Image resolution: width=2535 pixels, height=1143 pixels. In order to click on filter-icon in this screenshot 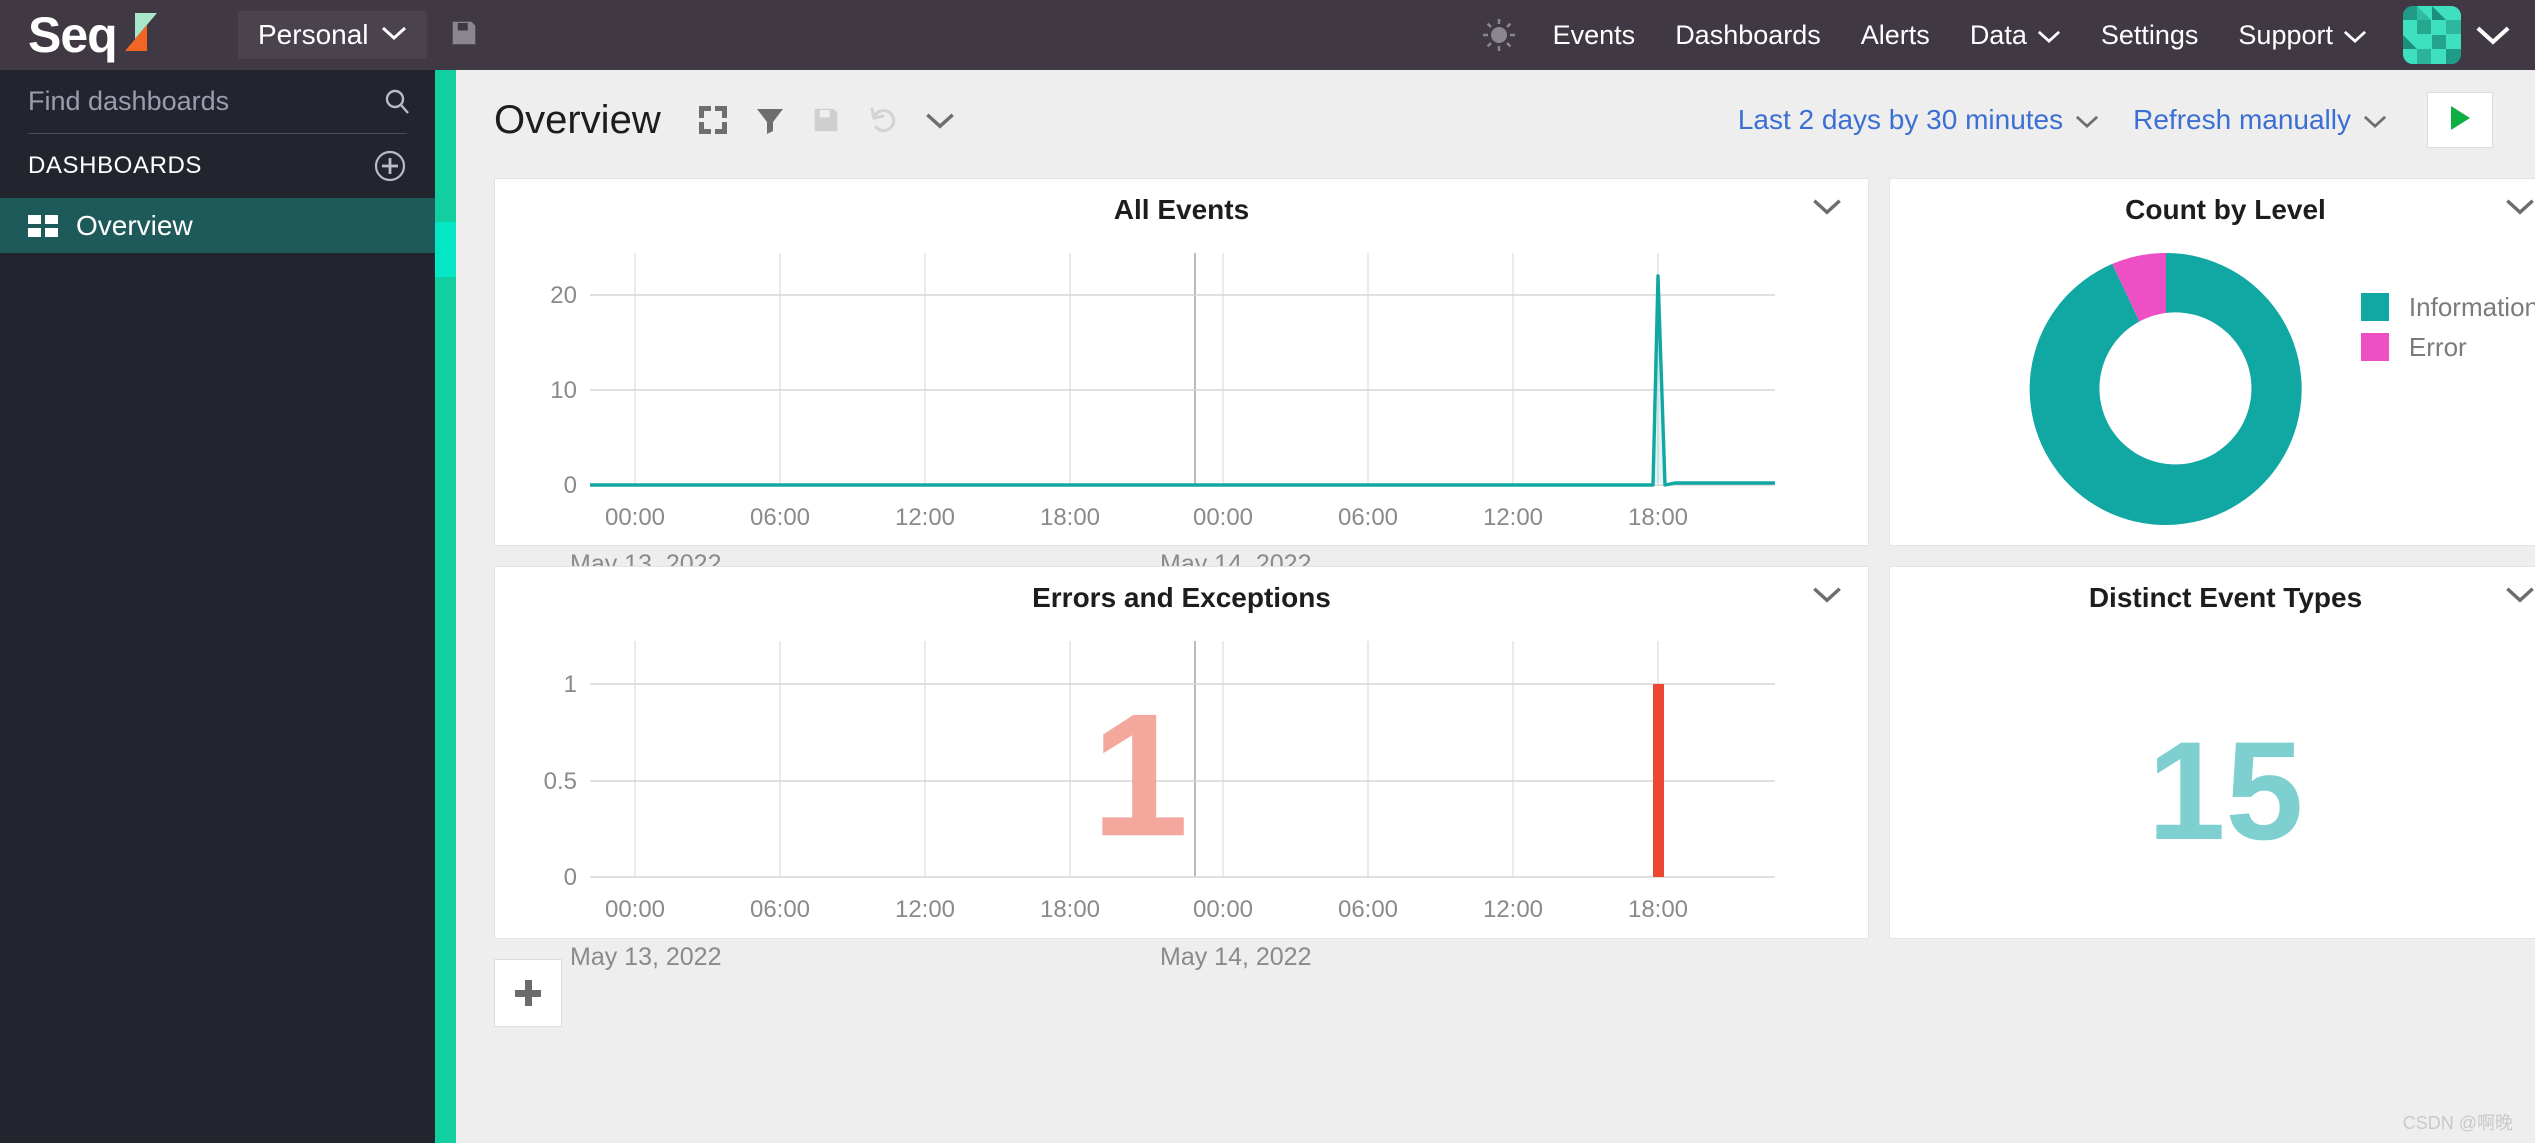, I will do `click(770, 120)`.